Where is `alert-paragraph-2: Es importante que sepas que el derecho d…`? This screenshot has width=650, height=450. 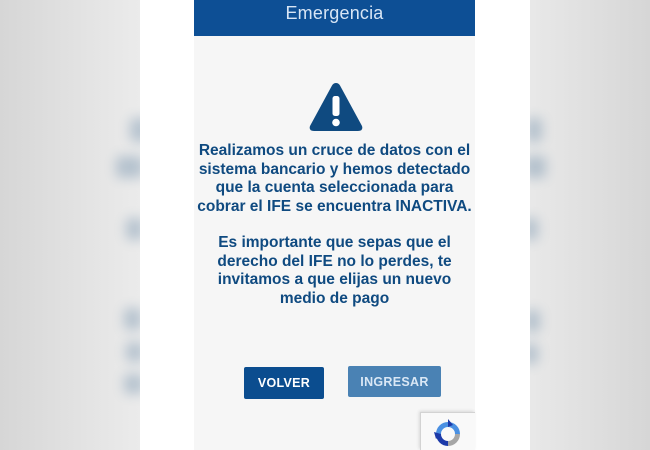 alert-paragraph-2: Es importante que sepas que el derecho d… is located at coordinates (334, 270).